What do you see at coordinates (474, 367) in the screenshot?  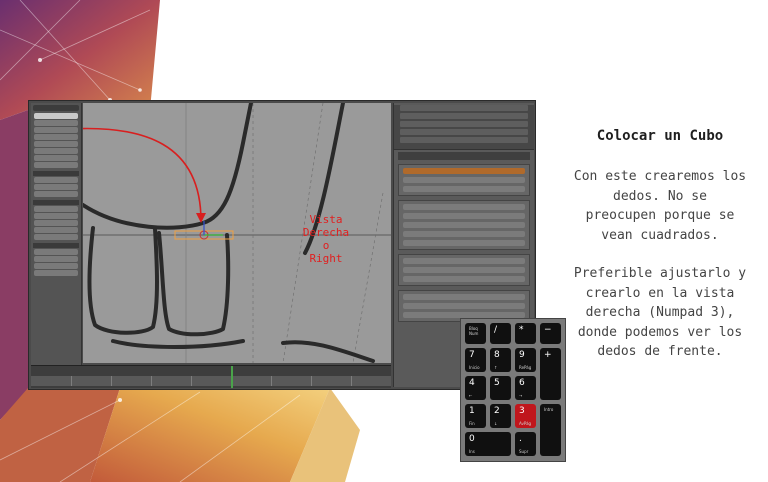 I see `key-sublabel: Inicio` at bounding box center [474, 367].